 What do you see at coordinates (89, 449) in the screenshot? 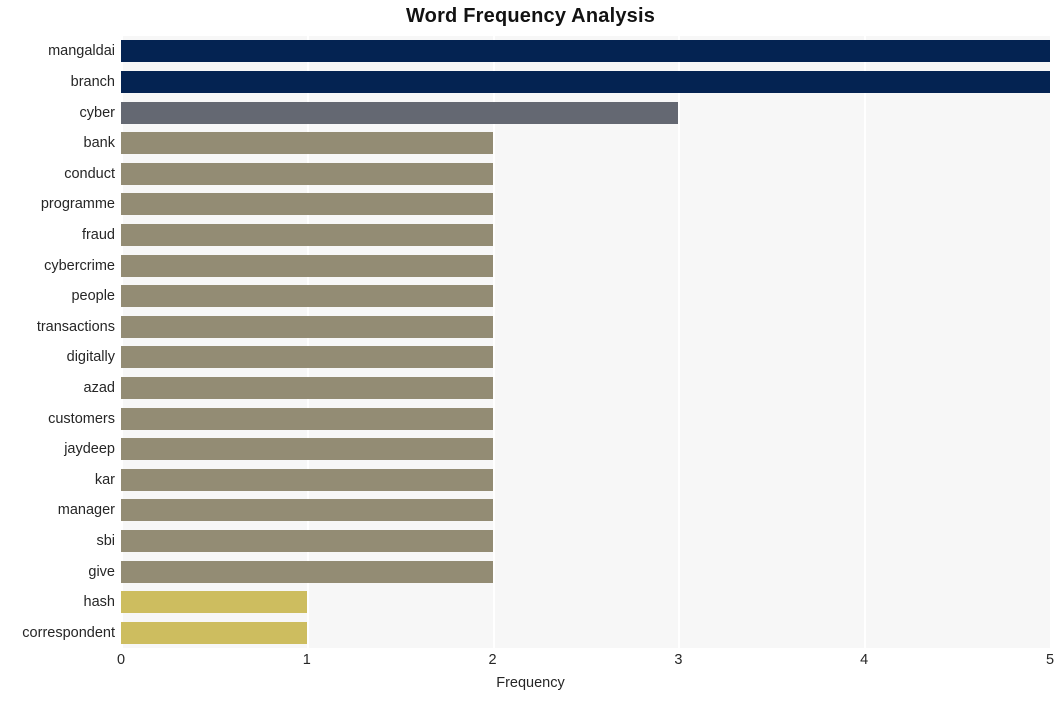
I see `y-axis-tick-label: jaydeep` at bounding box center [89, 449].